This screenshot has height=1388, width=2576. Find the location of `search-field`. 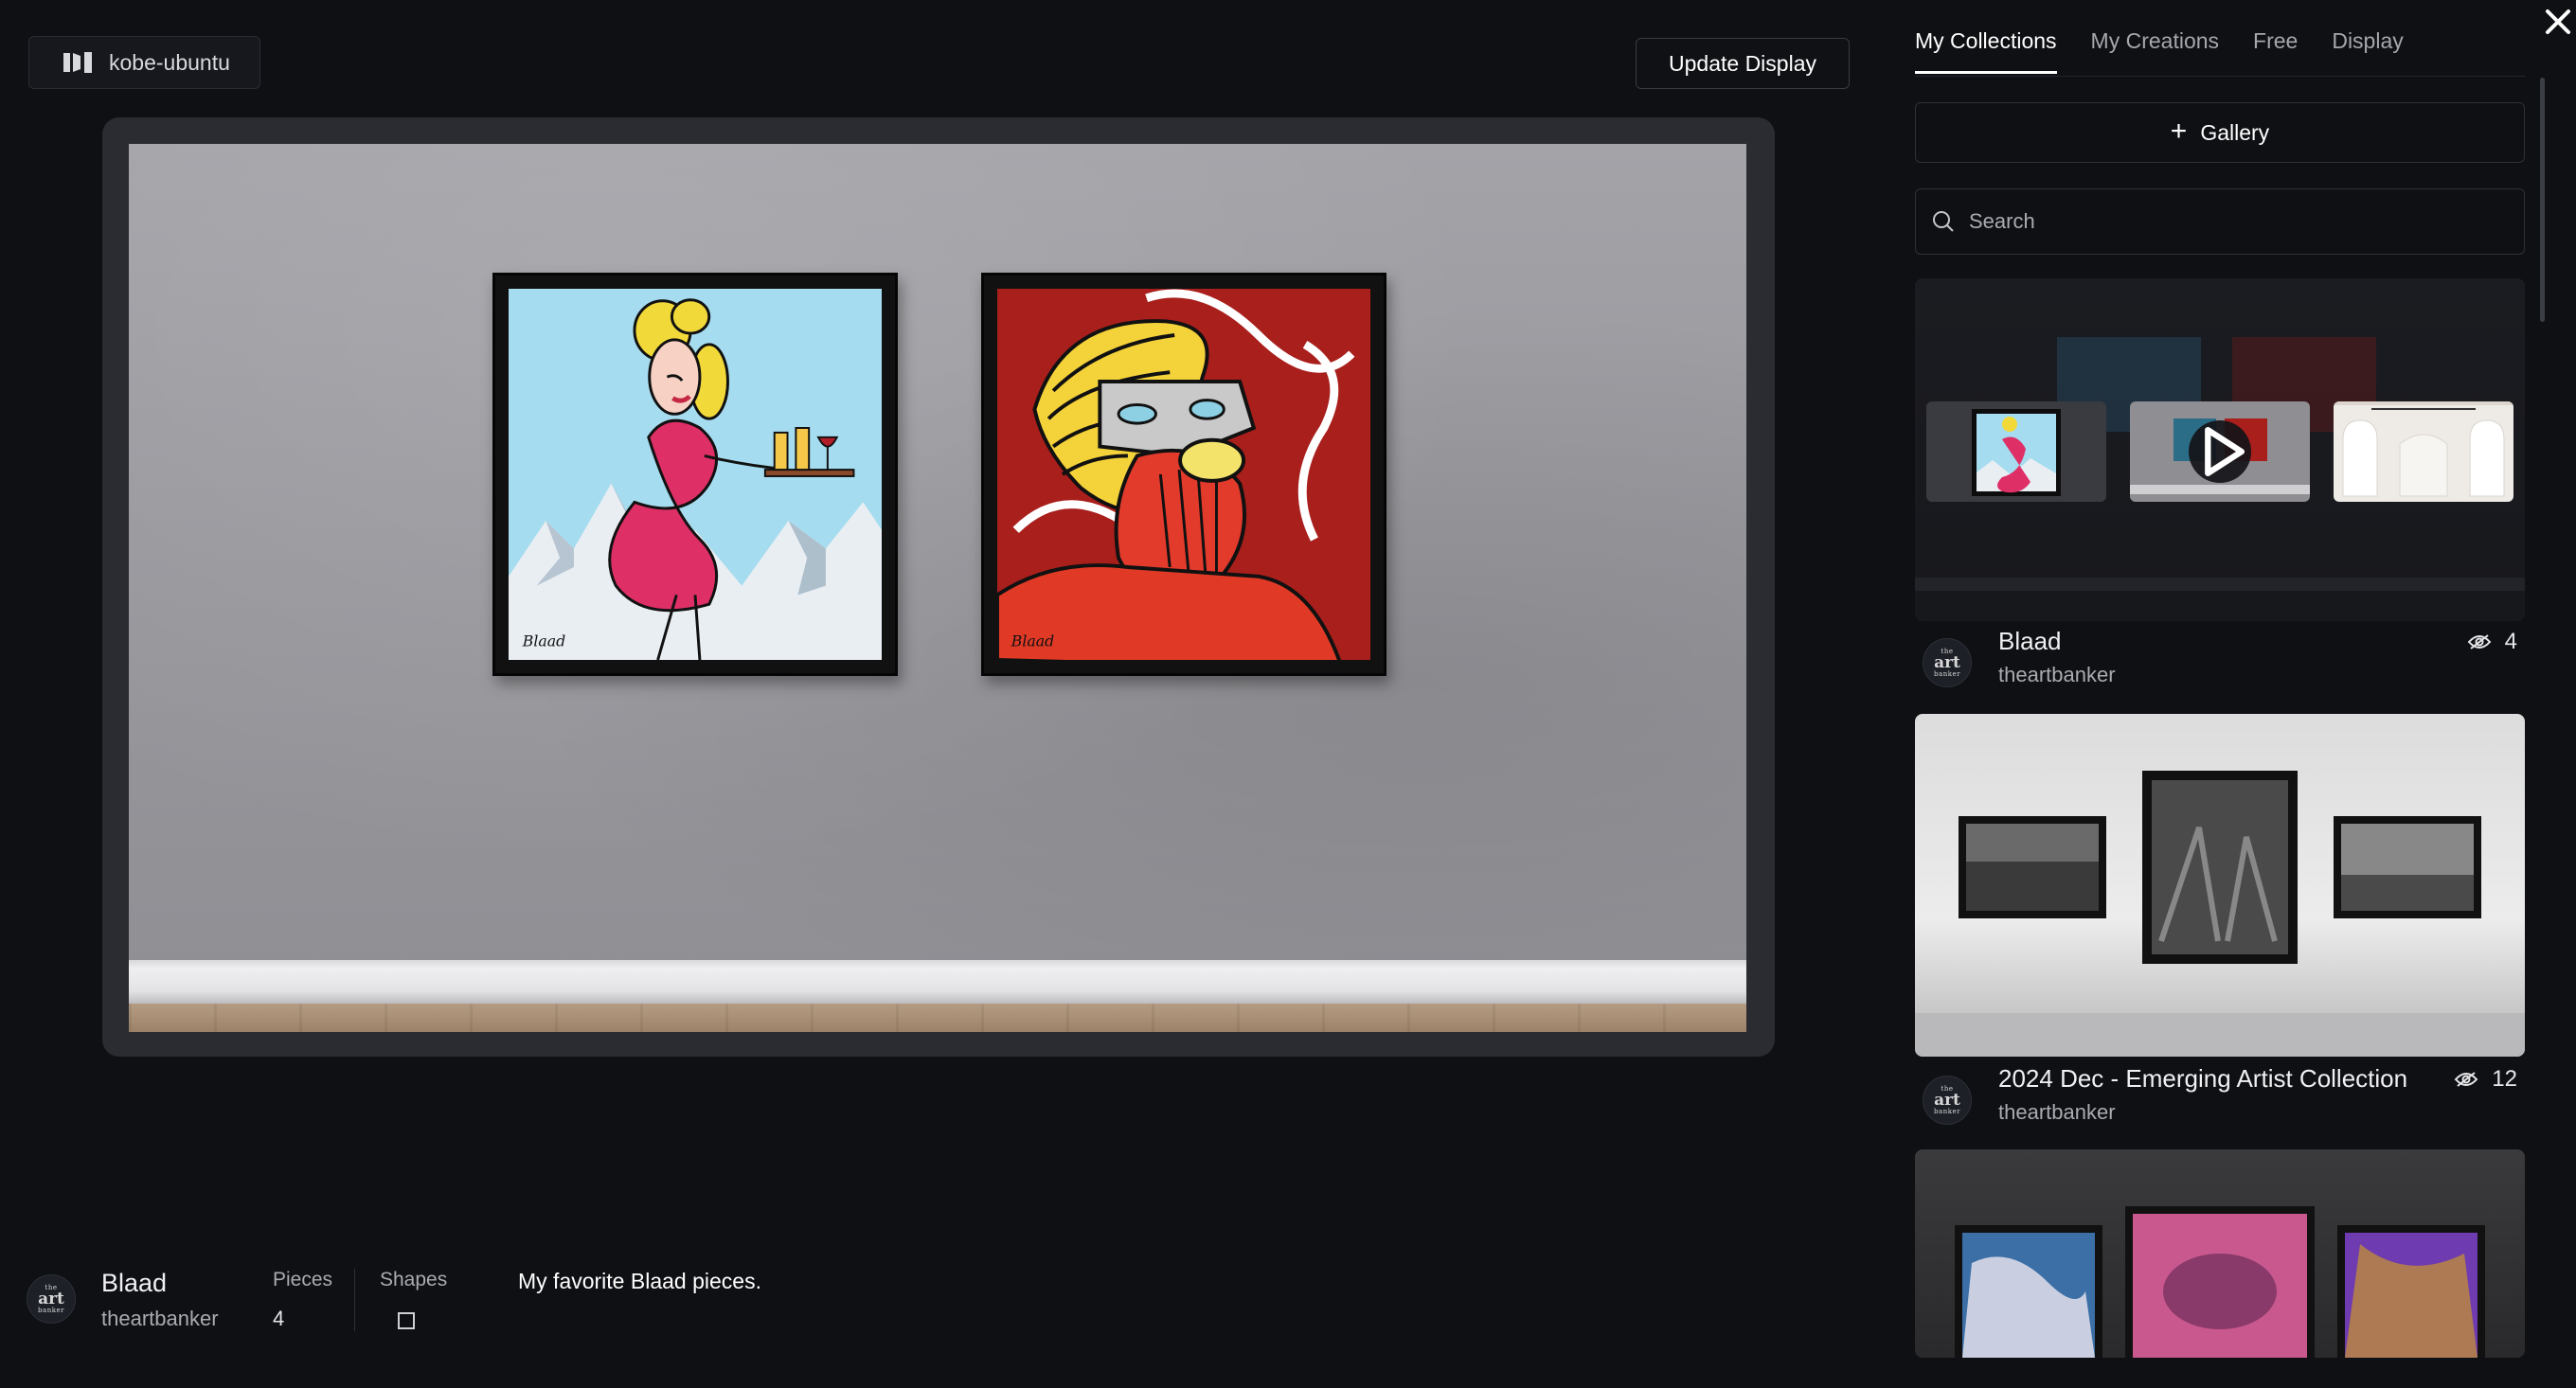

search-field is located at coordinates (2220, 221).